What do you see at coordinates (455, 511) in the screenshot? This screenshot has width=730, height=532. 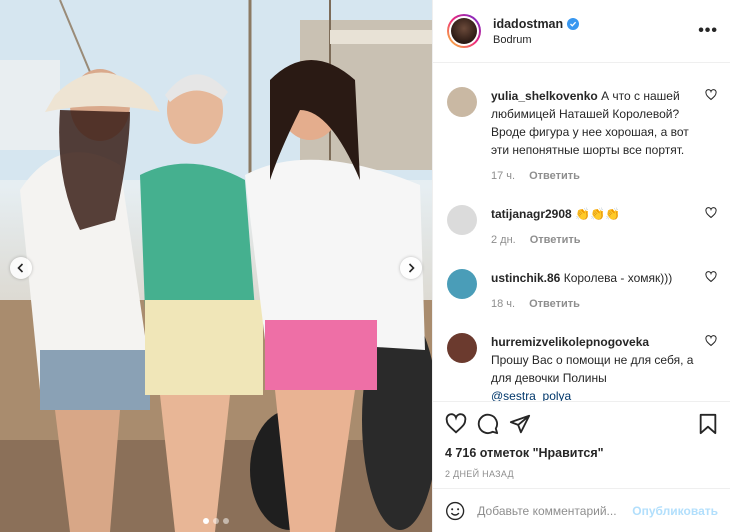 I see `emoji-smiley-icon` at bounding box center [455, 511].